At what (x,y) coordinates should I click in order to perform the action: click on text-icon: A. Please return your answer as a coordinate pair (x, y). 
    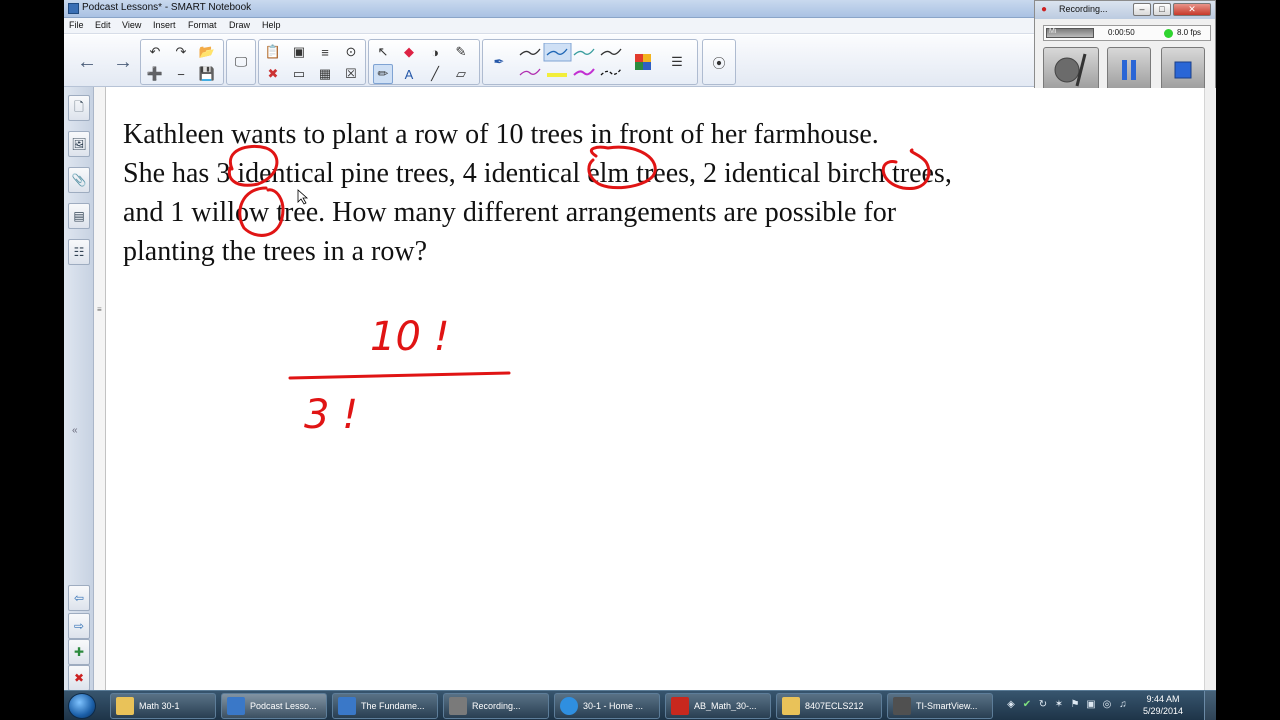
    Looking at the image, I should click on (409, 74).